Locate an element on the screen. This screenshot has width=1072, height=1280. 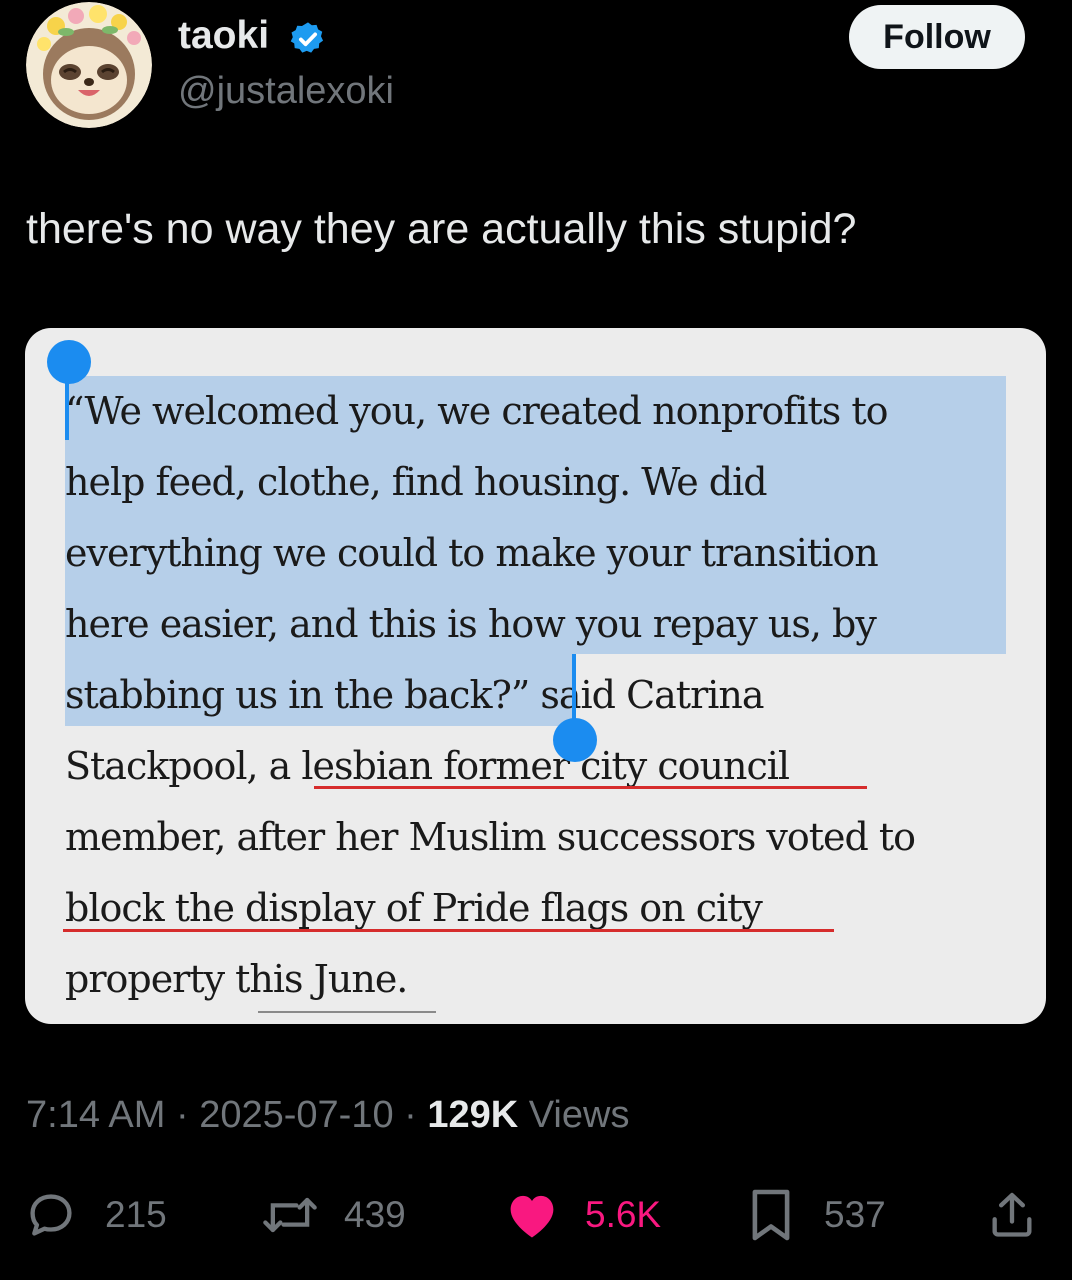
follow-button: Follow is located at coordinates (937, 37).